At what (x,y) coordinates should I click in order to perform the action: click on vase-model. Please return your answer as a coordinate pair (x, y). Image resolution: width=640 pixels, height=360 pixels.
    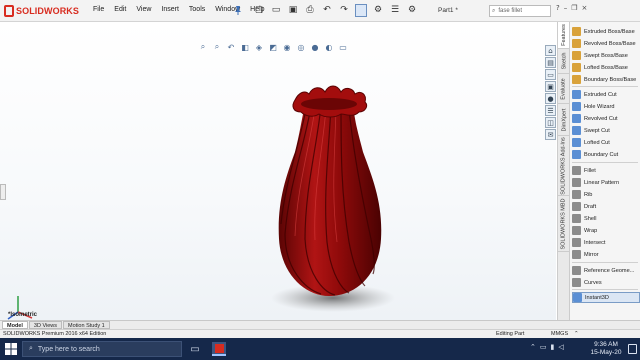
    Looking at the image, I should click on (330, 194).